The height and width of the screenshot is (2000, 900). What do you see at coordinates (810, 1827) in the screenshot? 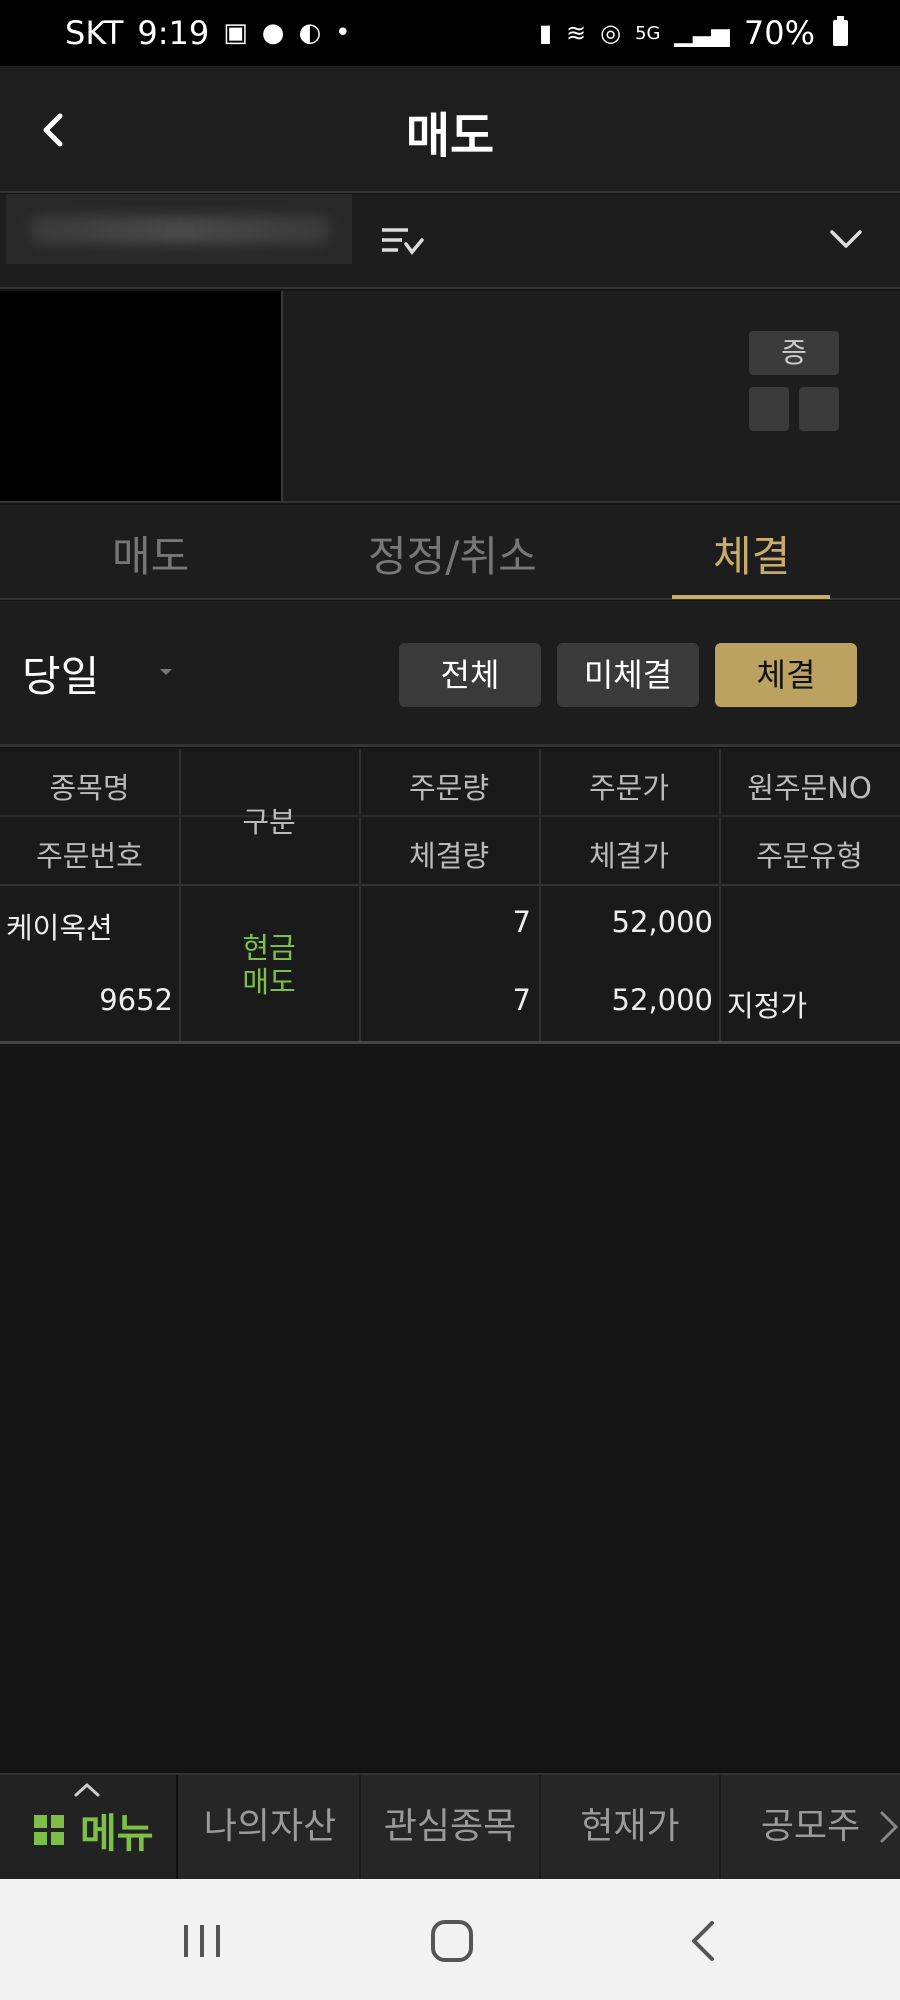
I see `nav-ipo: 공모주` at bounding box center [810, 1827].